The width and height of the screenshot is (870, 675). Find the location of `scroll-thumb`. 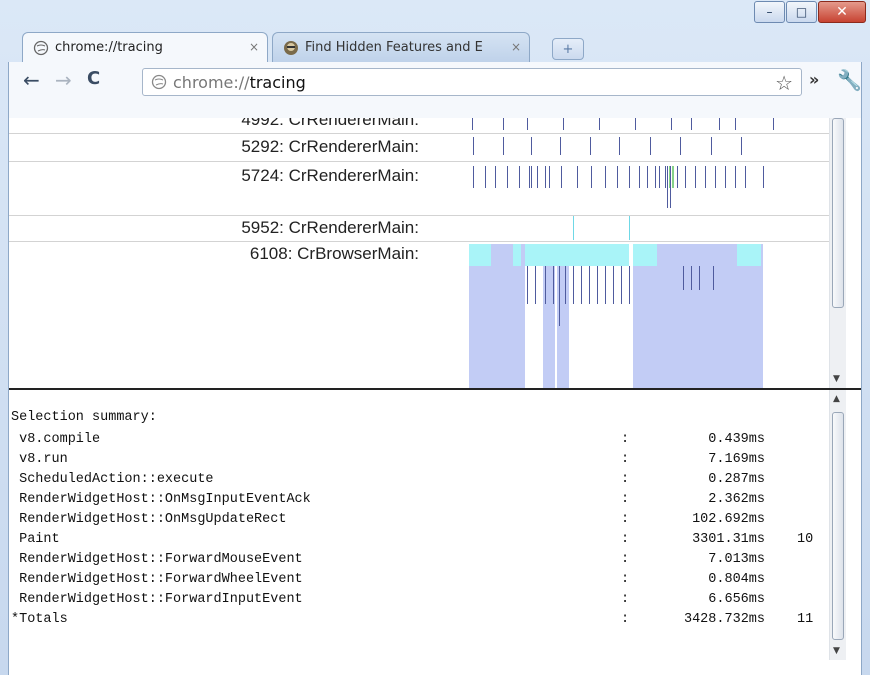

scroll-thumb is located at coordinates (838, 526).